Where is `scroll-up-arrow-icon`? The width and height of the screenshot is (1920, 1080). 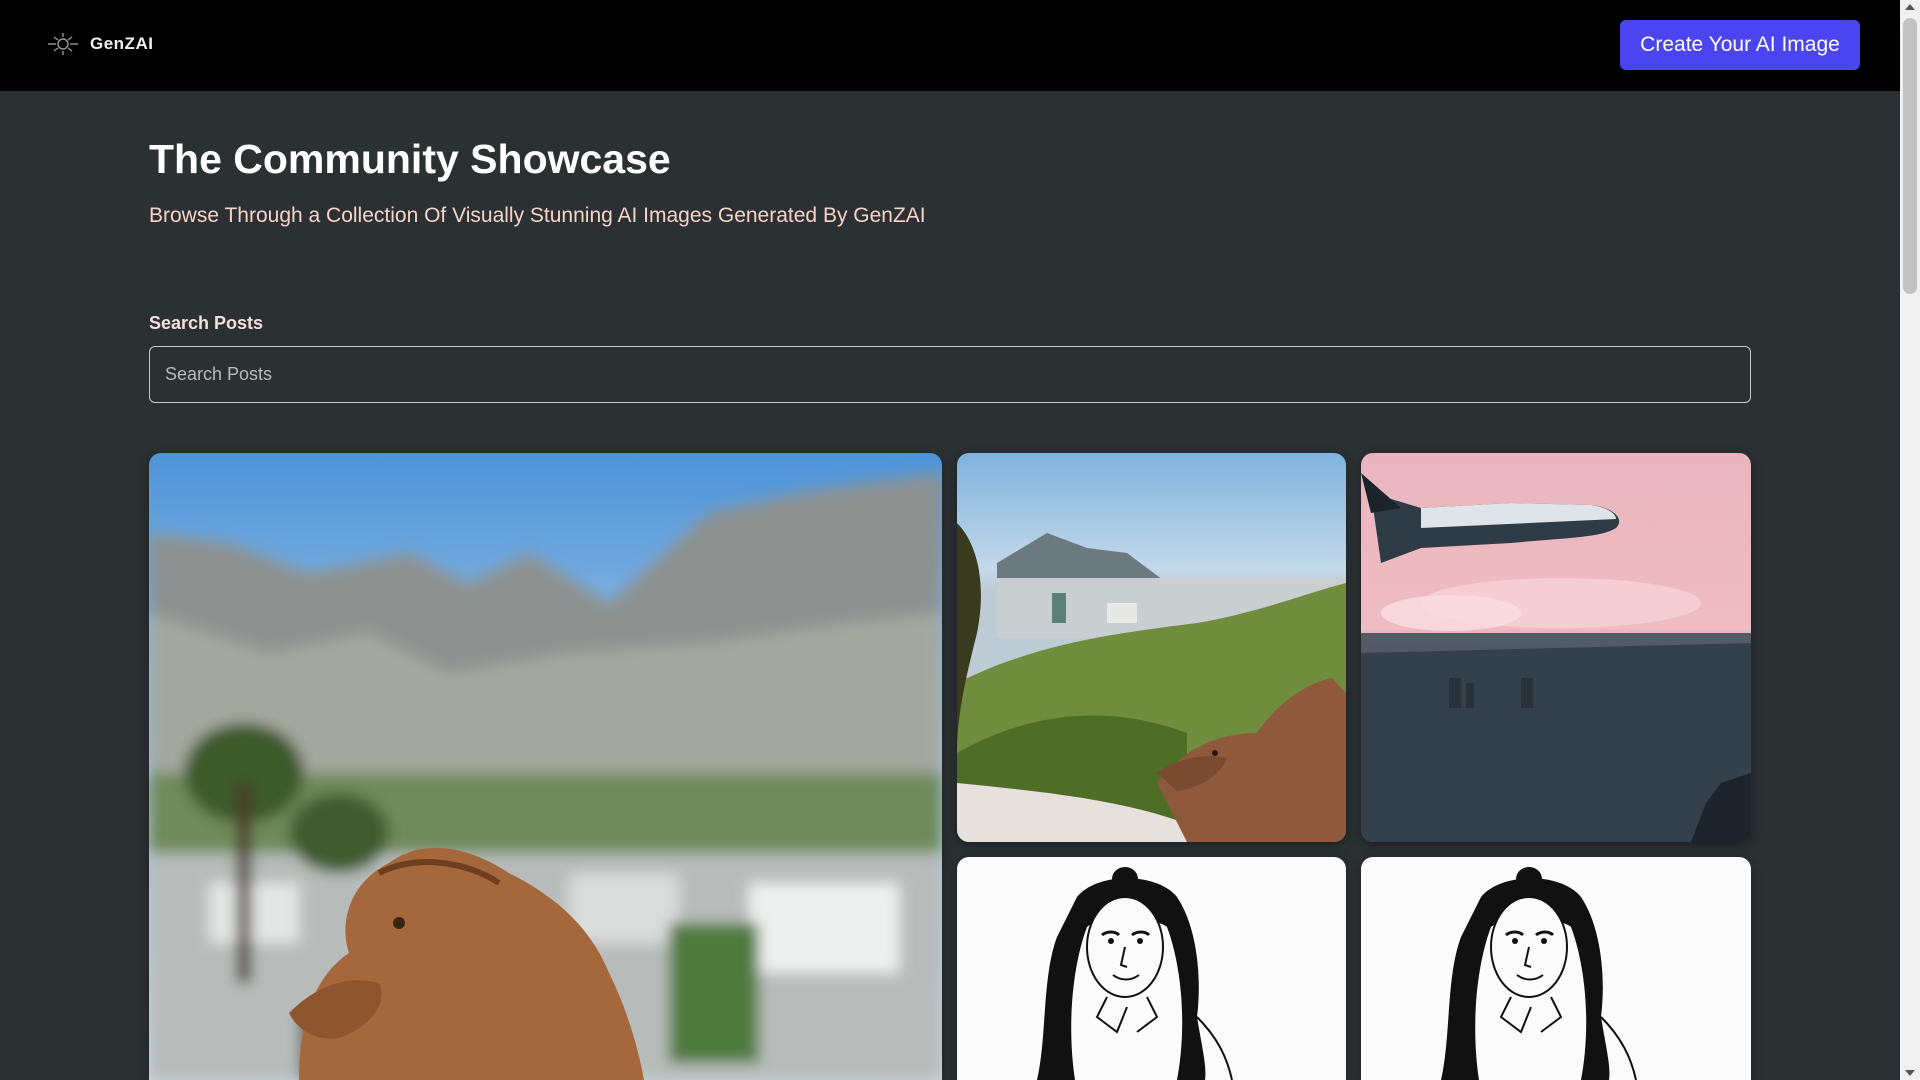
scroll-up-arrow-icon is located at coordinates (1910, 7).